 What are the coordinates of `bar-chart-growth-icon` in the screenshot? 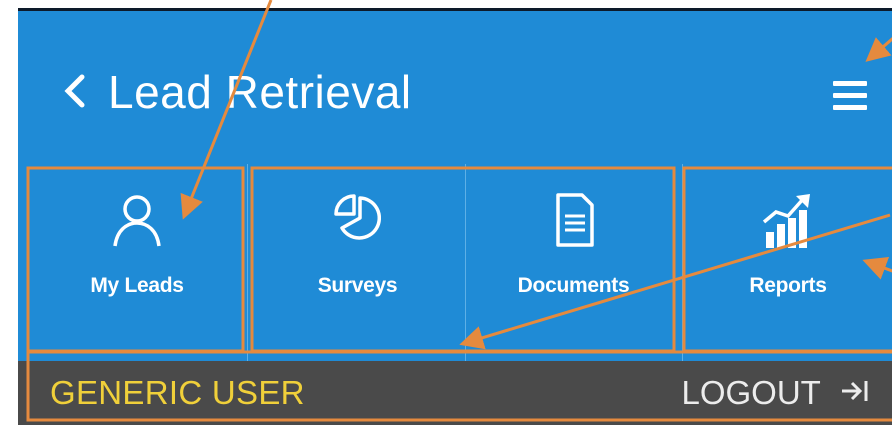 It's located at (788, 220).